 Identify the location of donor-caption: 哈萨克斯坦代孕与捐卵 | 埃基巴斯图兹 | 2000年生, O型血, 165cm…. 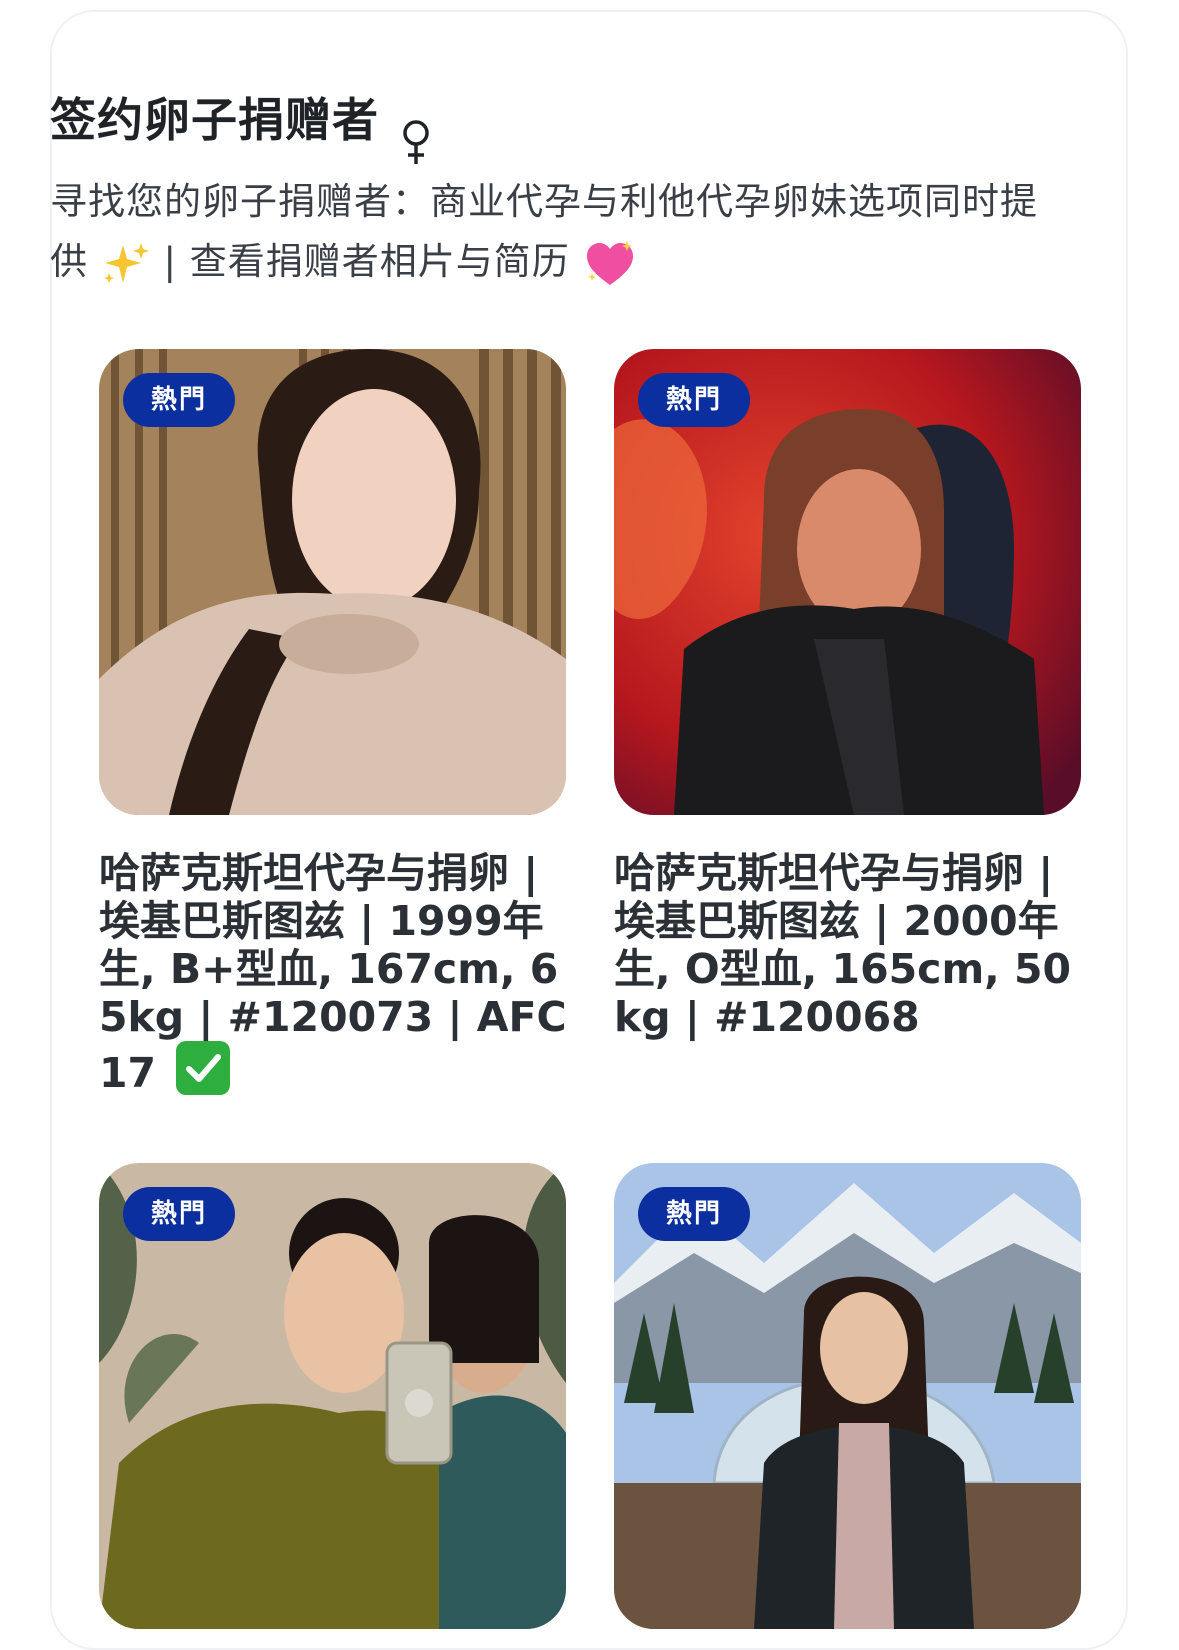
(849, 945).